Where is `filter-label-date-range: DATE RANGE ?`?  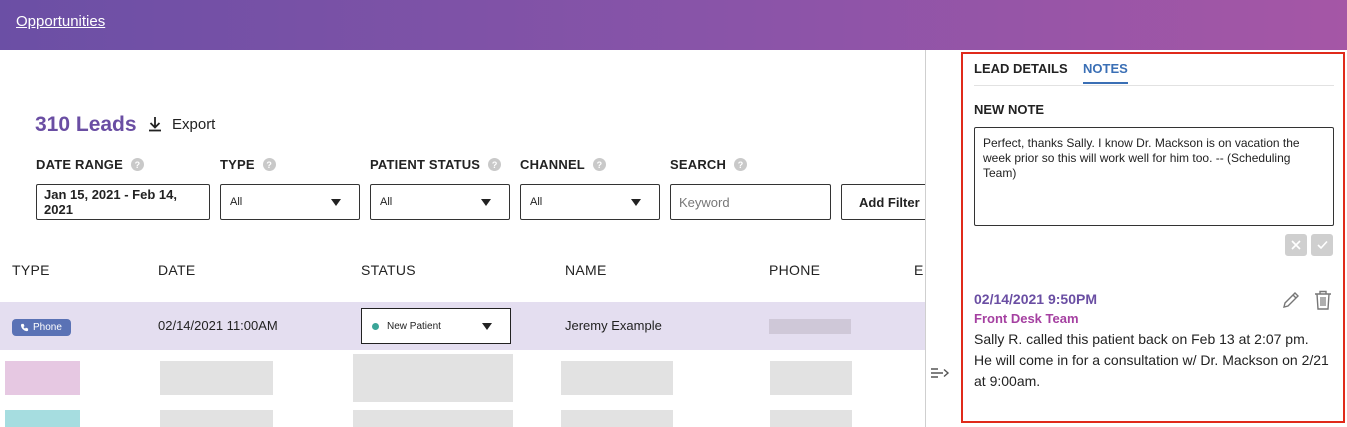
filter-label-date-range: DATE RANGE ? is located at coordinates (90, 164).